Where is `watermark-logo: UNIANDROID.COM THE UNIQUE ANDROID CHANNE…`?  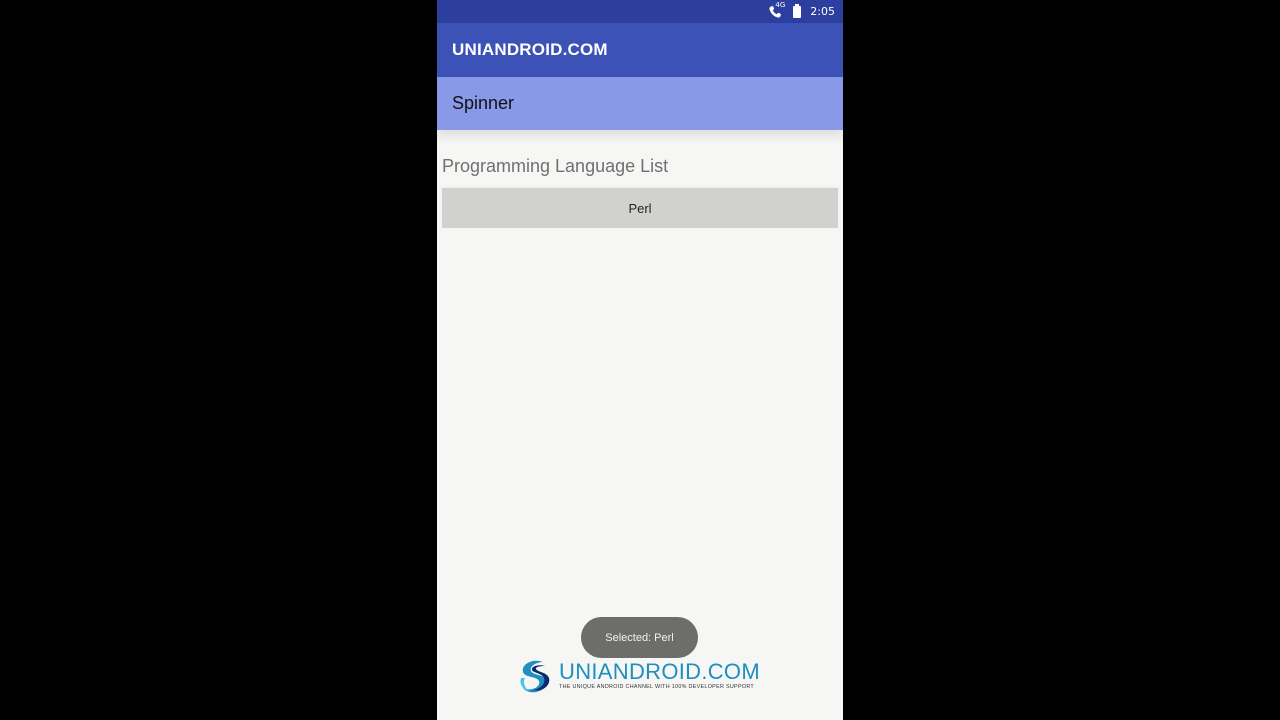
watermark-logo: UNIANDROID.COM THE UNIQUE ANDROID CHANNE… is located at coordinates (640, 676).